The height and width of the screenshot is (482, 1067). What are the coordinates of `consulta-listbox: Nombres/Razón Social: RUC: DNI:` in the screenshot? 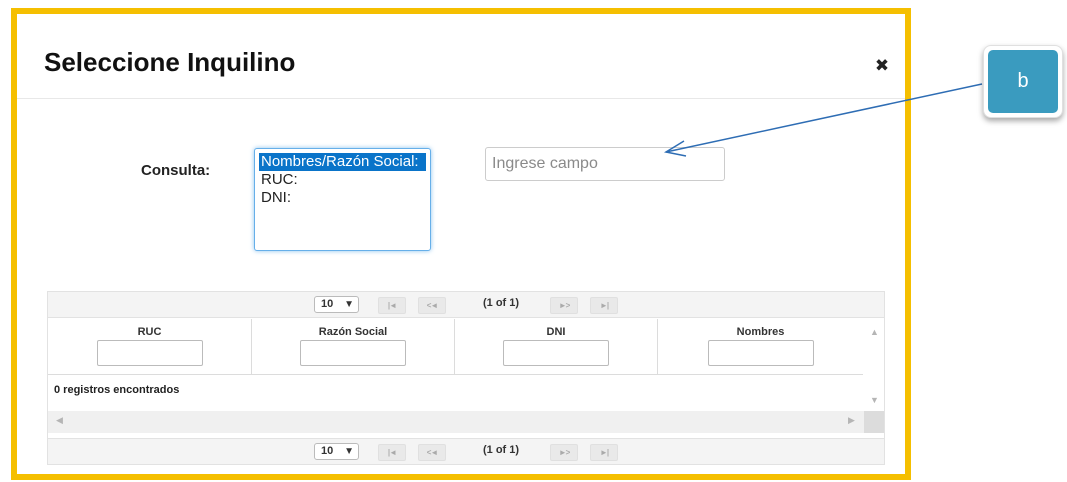 It's located at (342, 199).